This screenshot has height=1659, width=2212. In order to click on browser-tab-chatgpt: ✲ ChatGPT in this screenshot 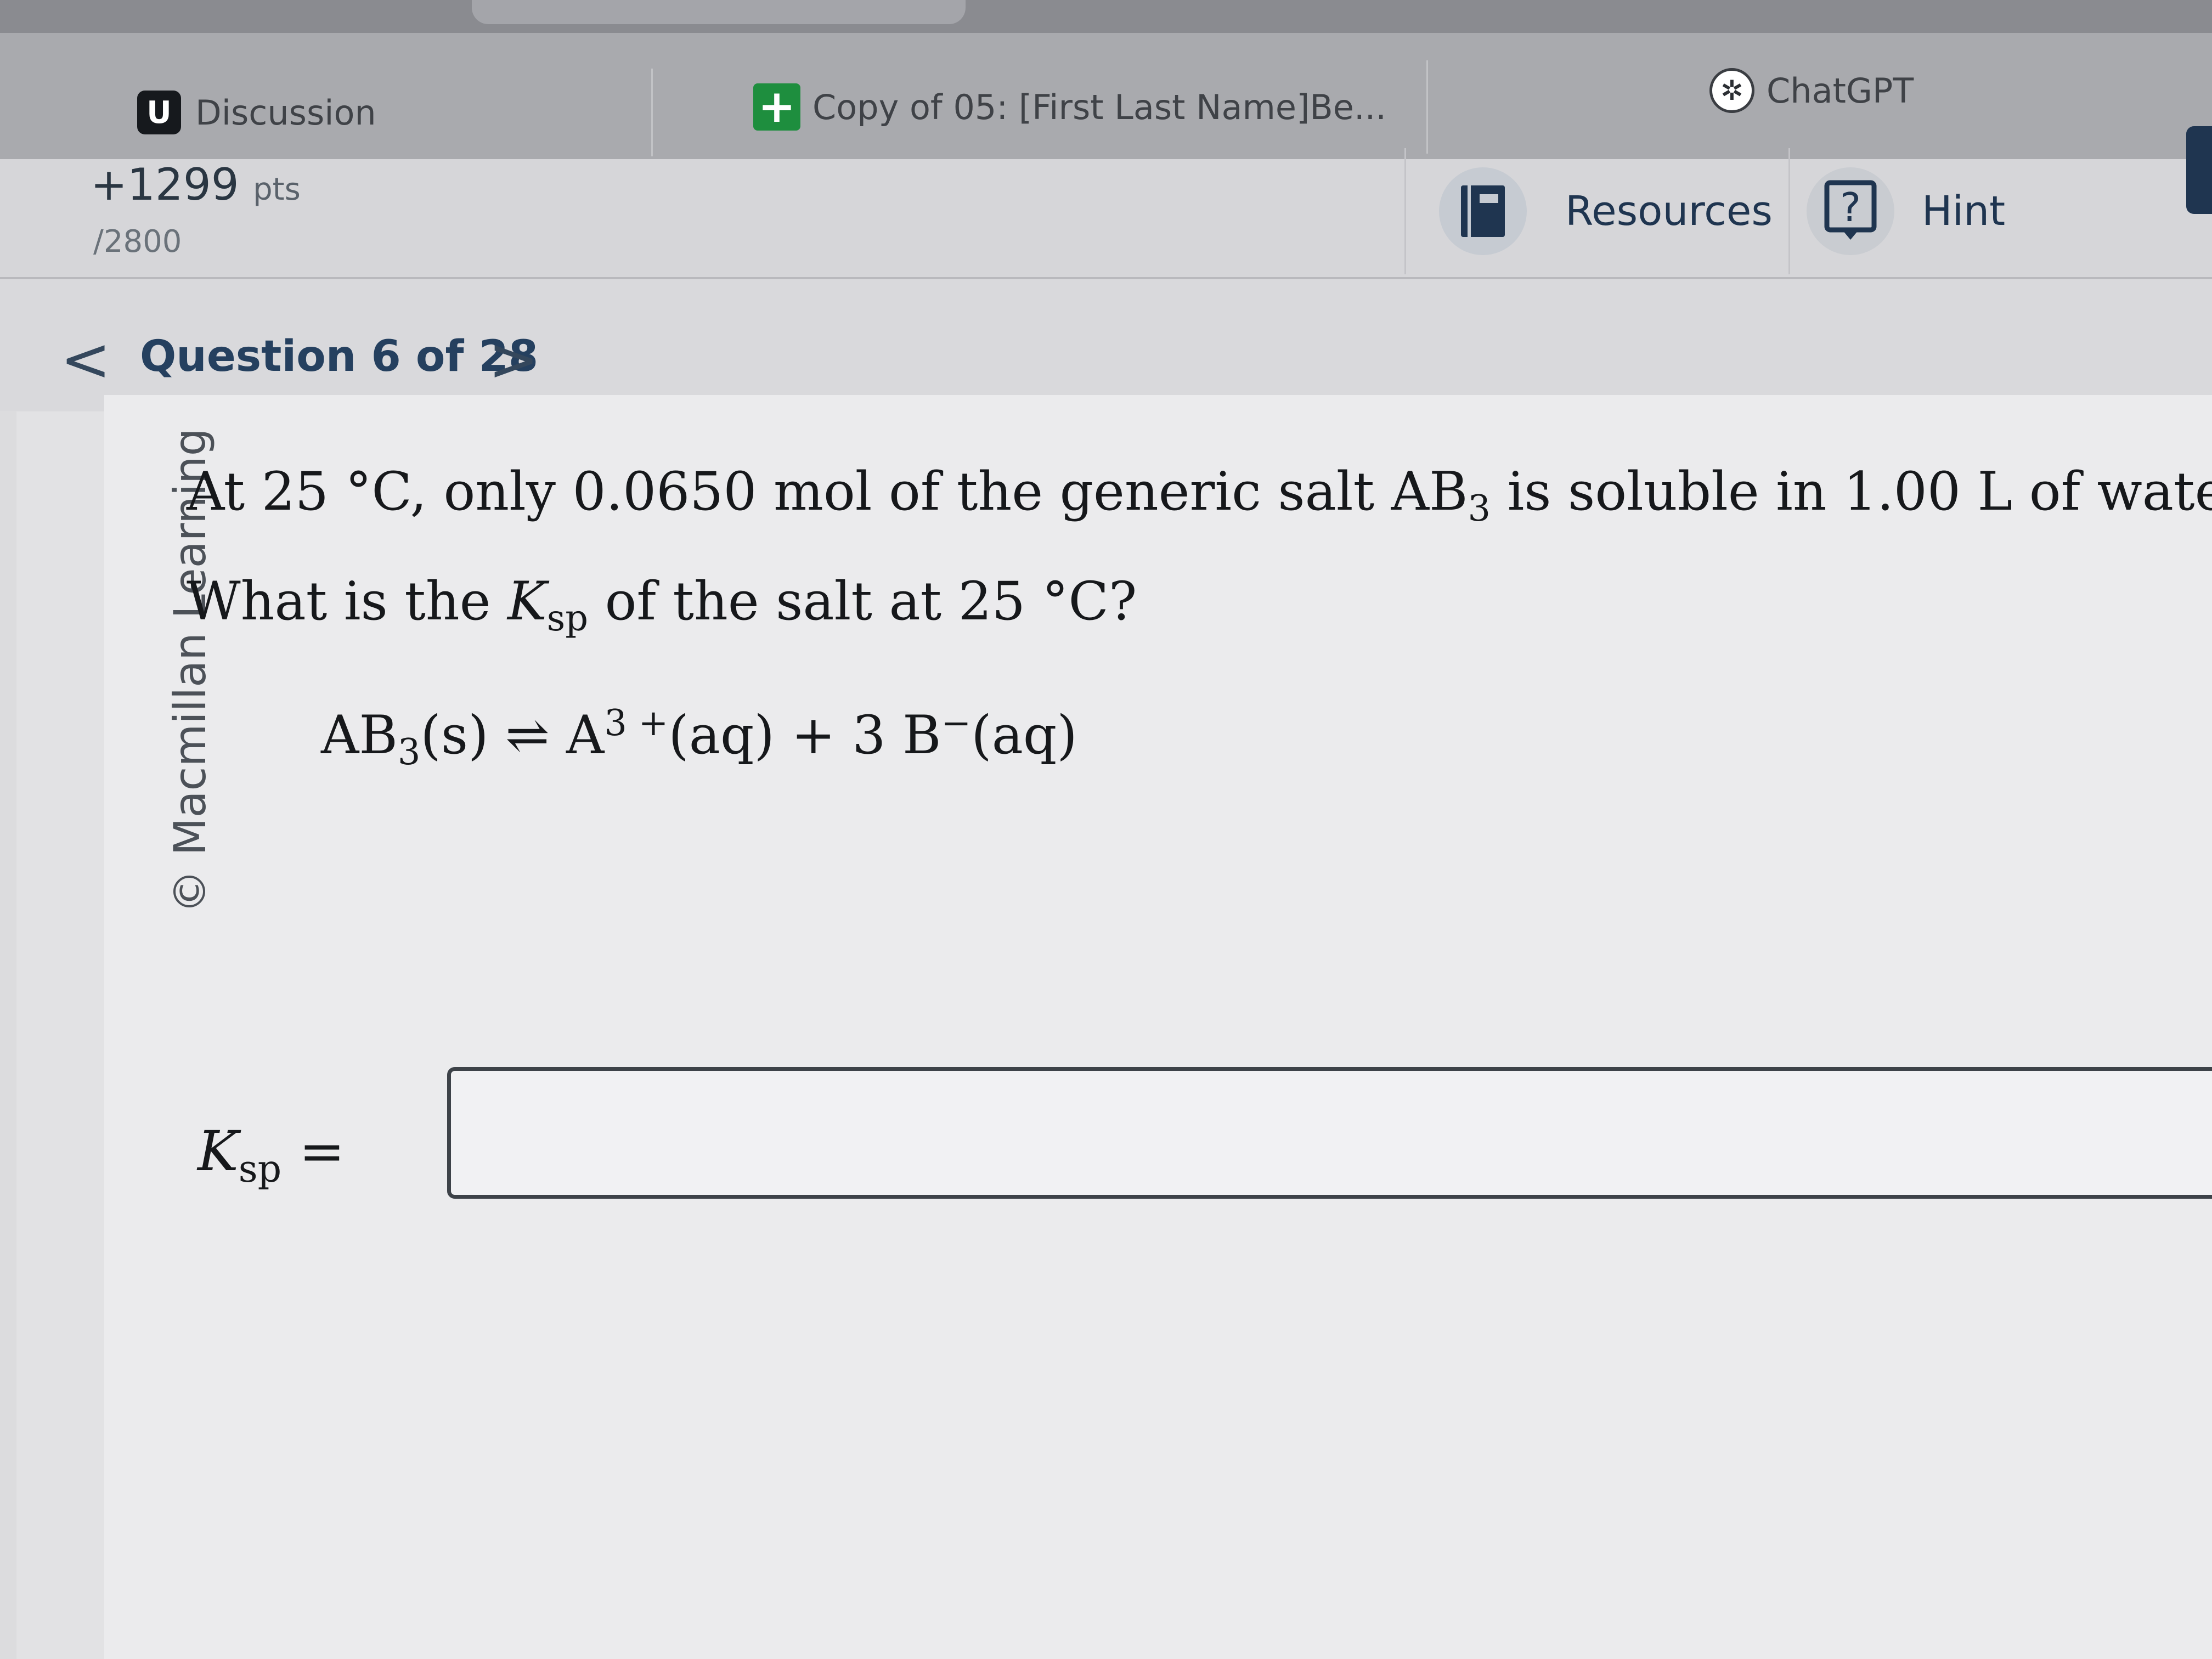, I will do `click(1821, 90)`.